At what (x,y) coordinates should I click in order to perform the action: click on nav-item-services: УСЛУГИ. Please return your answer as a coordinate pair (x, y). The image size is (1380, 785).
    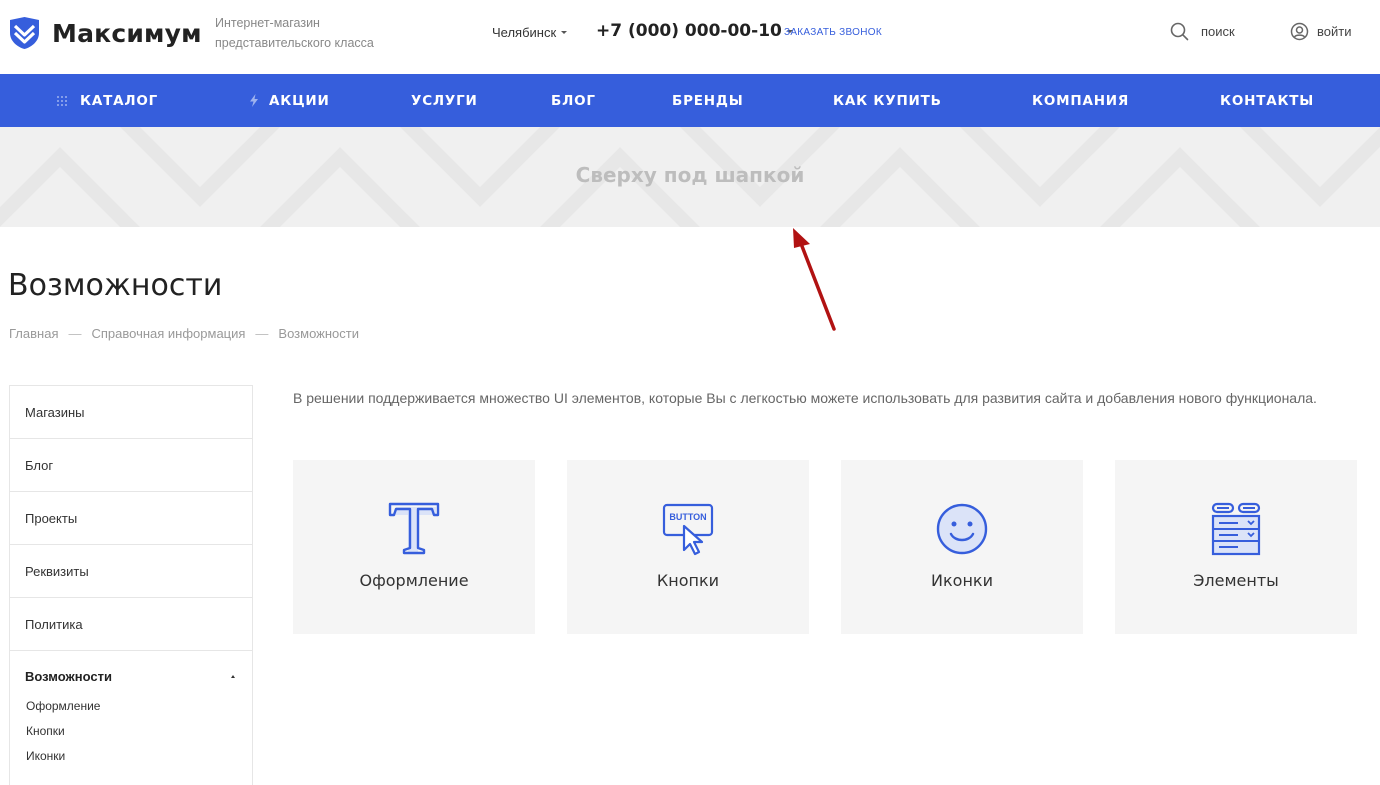
    Looking at the image, I should click on (444, 100).